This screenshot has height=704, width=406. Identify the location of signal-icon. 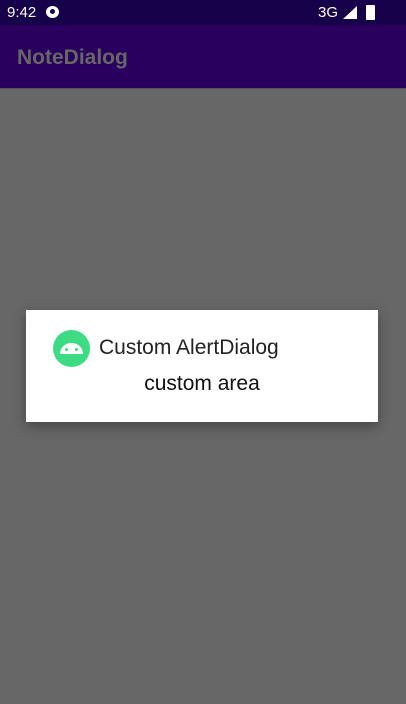
(350, 12).